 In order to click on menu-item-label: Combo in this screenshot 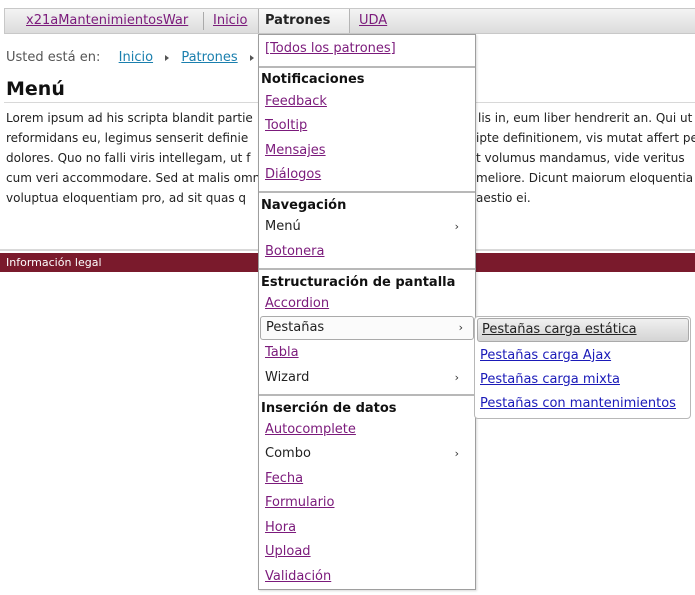, I will do `click(288, 453)`.